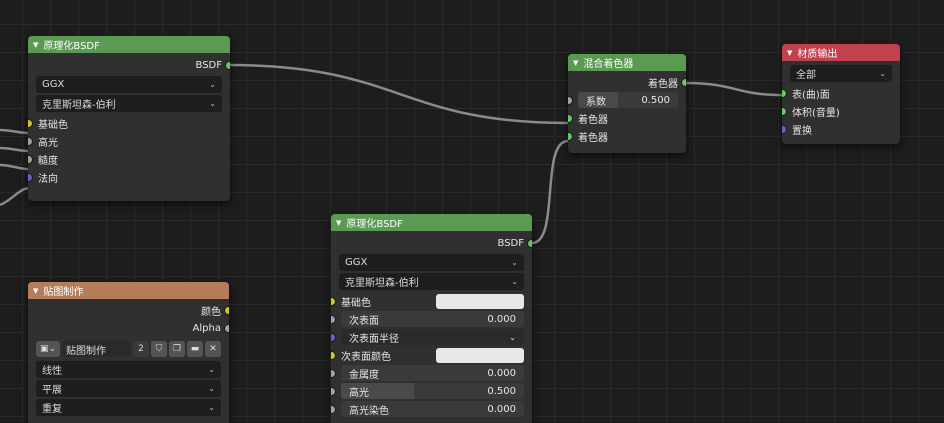  I want to click on input-row-roughness: 糙度, so click(129, 159).